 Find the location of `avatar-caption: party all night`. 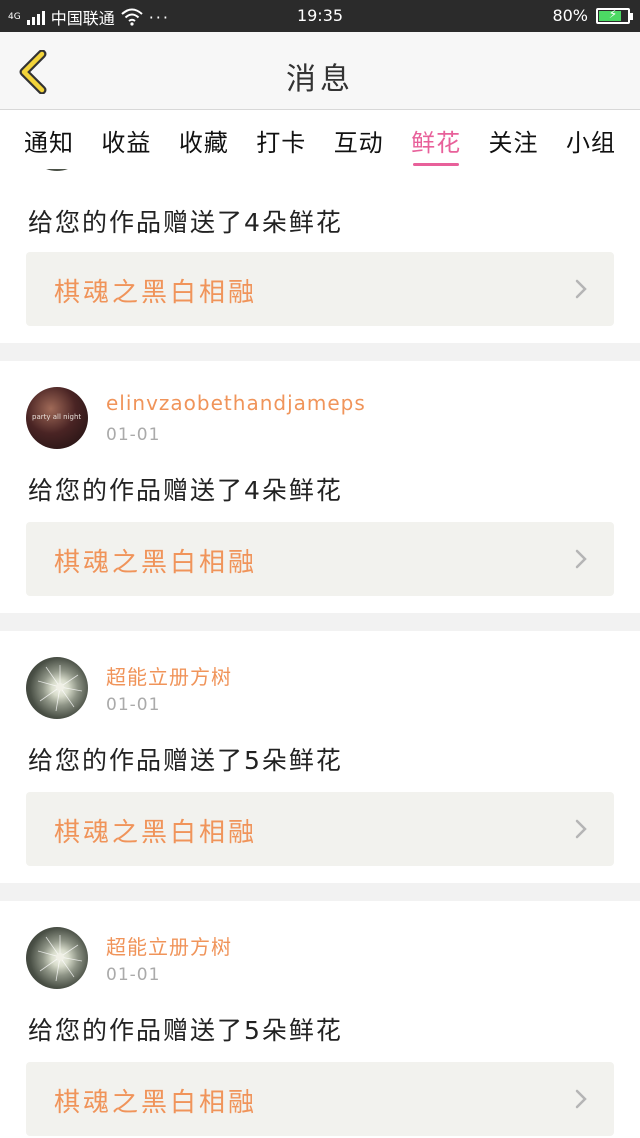

avatar-caption: party all night is located at coordinates (57, 417).